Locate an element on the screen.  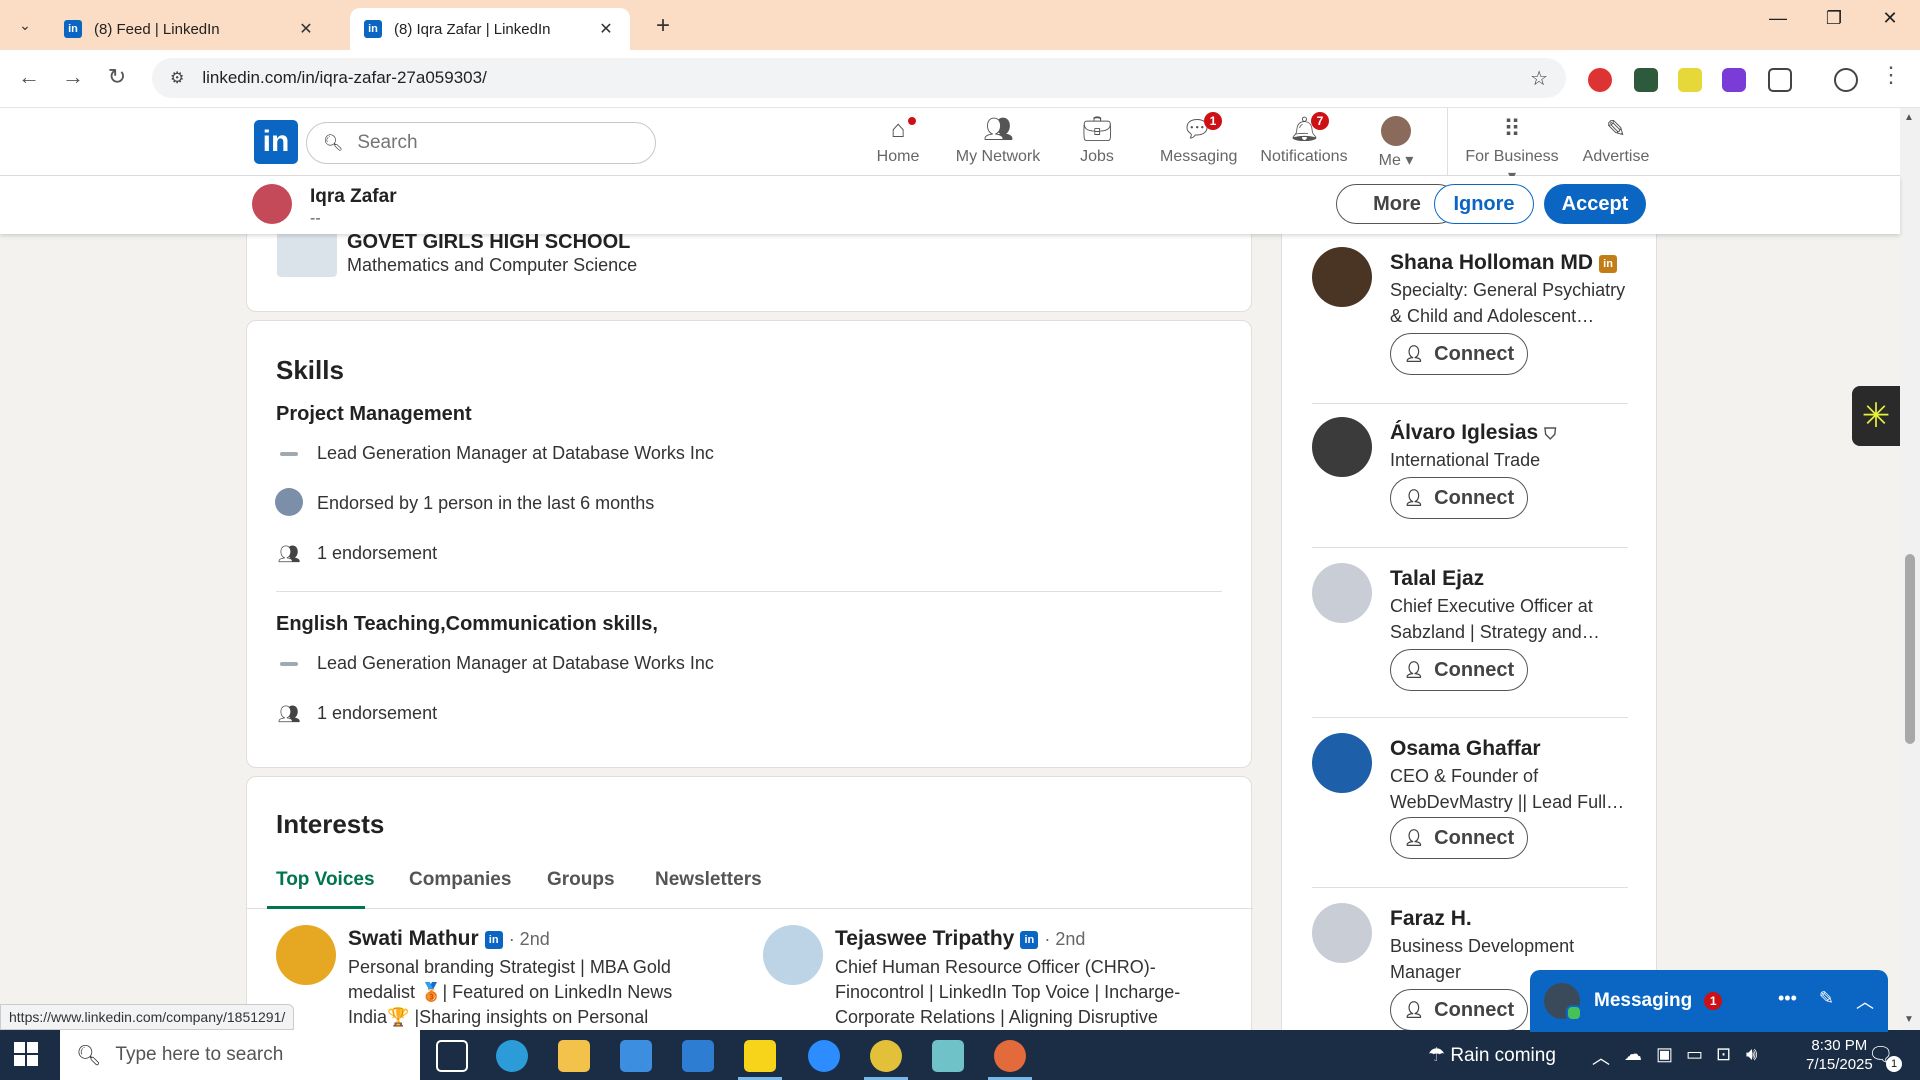
search-box: 🔍︎ is located at coordinates (481, 143).